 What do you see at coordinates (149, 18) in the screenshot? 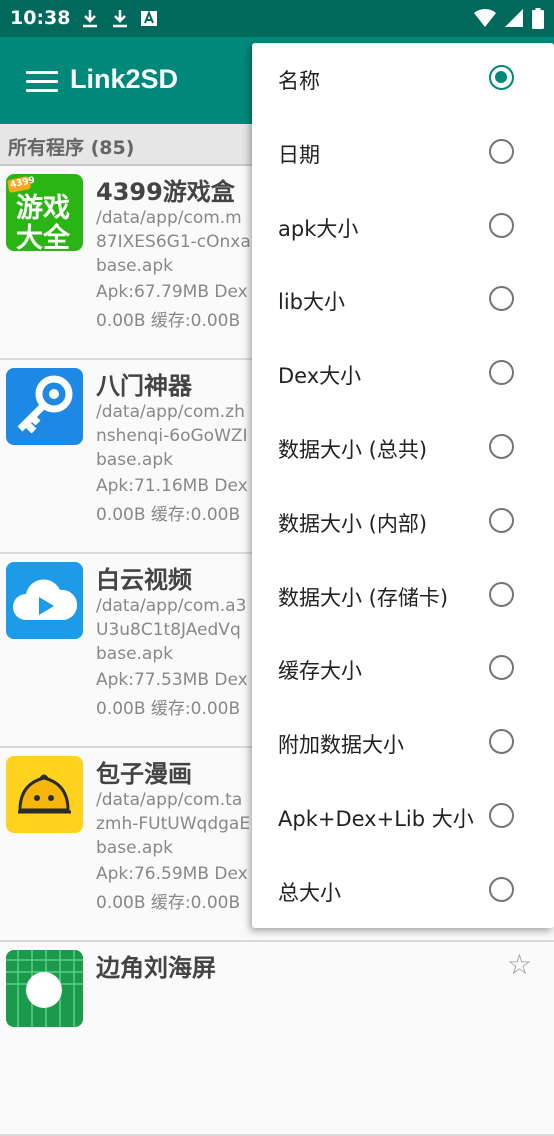
I see `keyboard-a-icon` at bounding box center [149, 18].